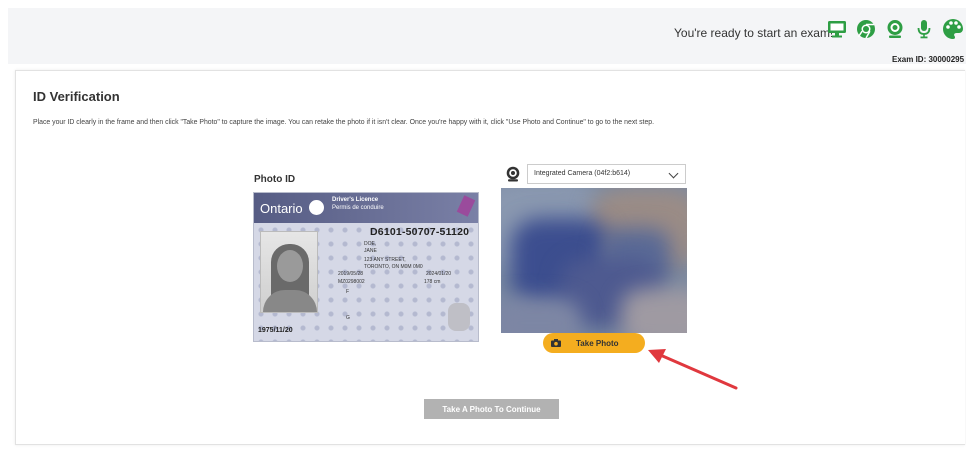 The height and width of the screenshot is (449, 966). Describe the element at coordinates (594, 260) in the screenshot. I see `camera-preview` at that location.